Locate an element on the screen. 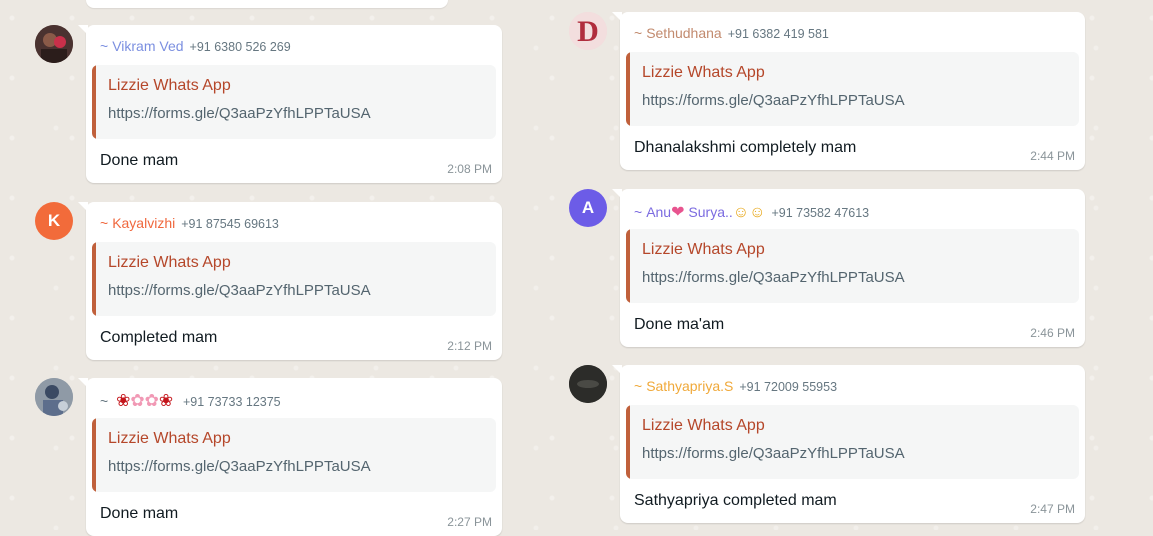  sender-line: ~ Sathyapriya.S +91 72009 55953 is located at coordinates (735, 386).